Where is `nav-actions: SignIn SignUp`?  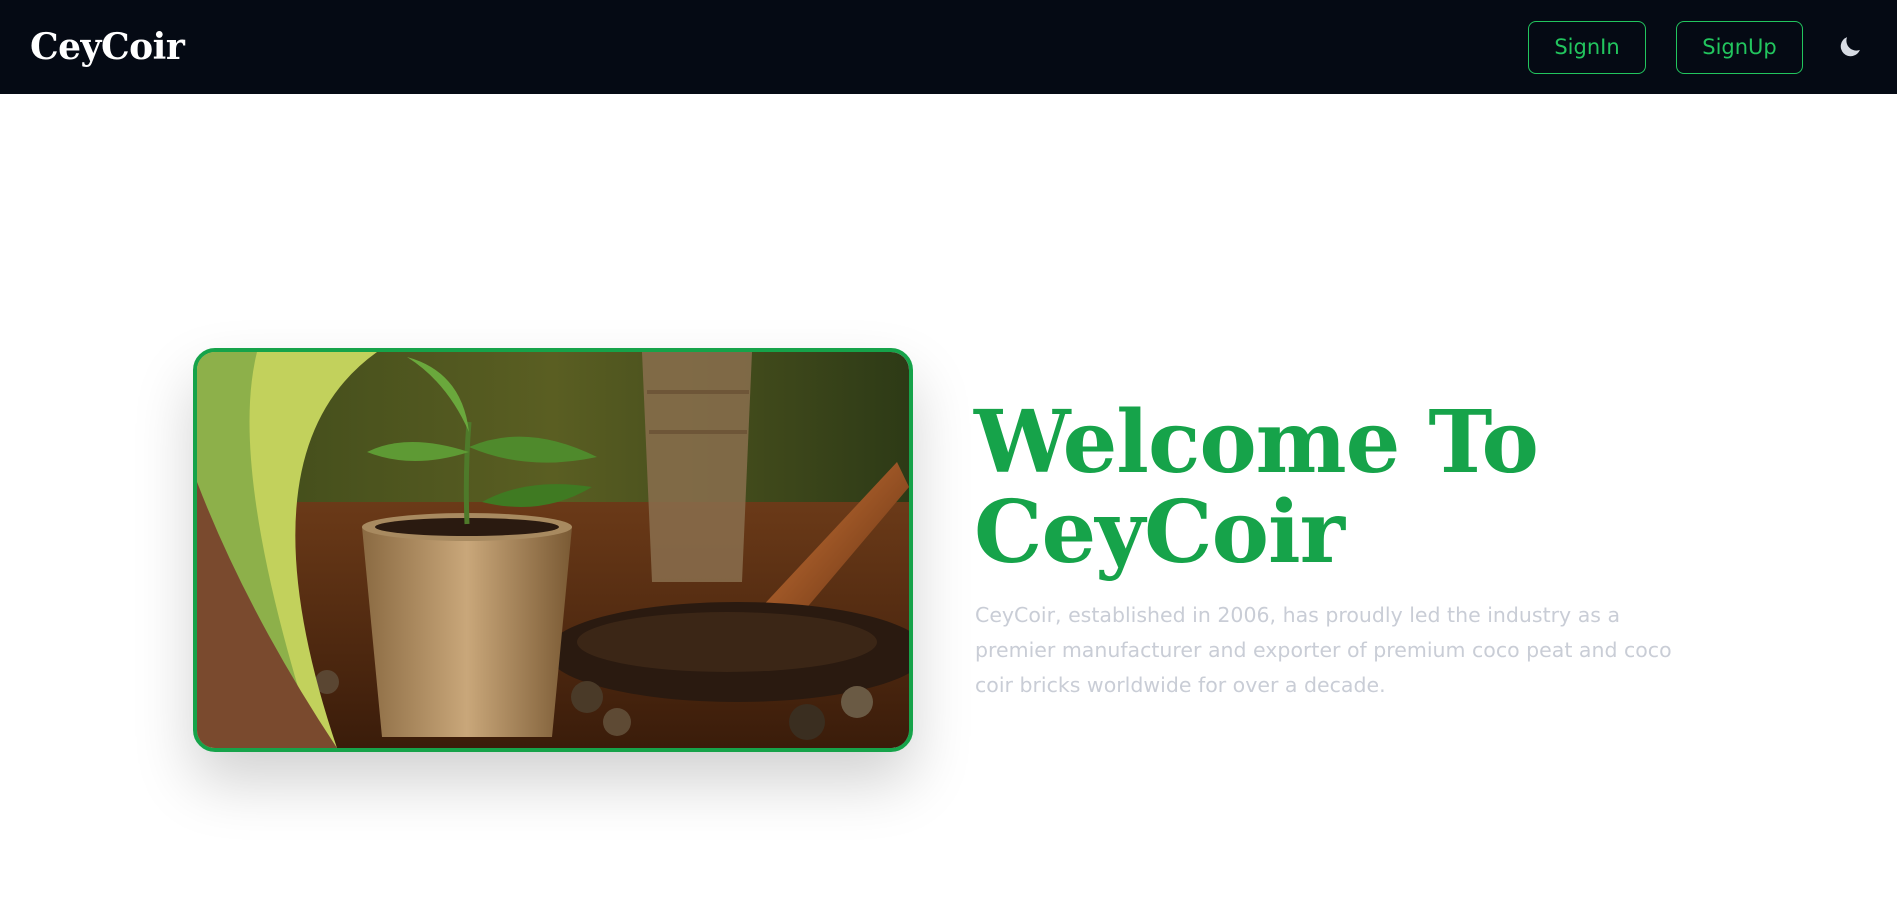
nav-actions: SignIn SignUp is located at coordinates (1697, 47).